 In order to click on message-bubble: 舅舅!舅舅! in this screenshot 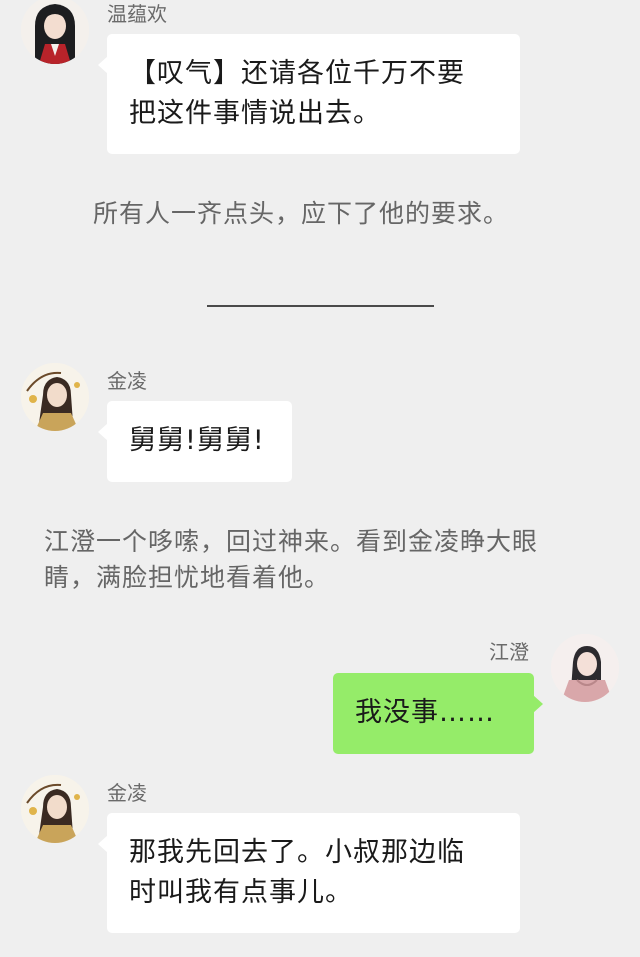, I will do `click(195, 441)`.